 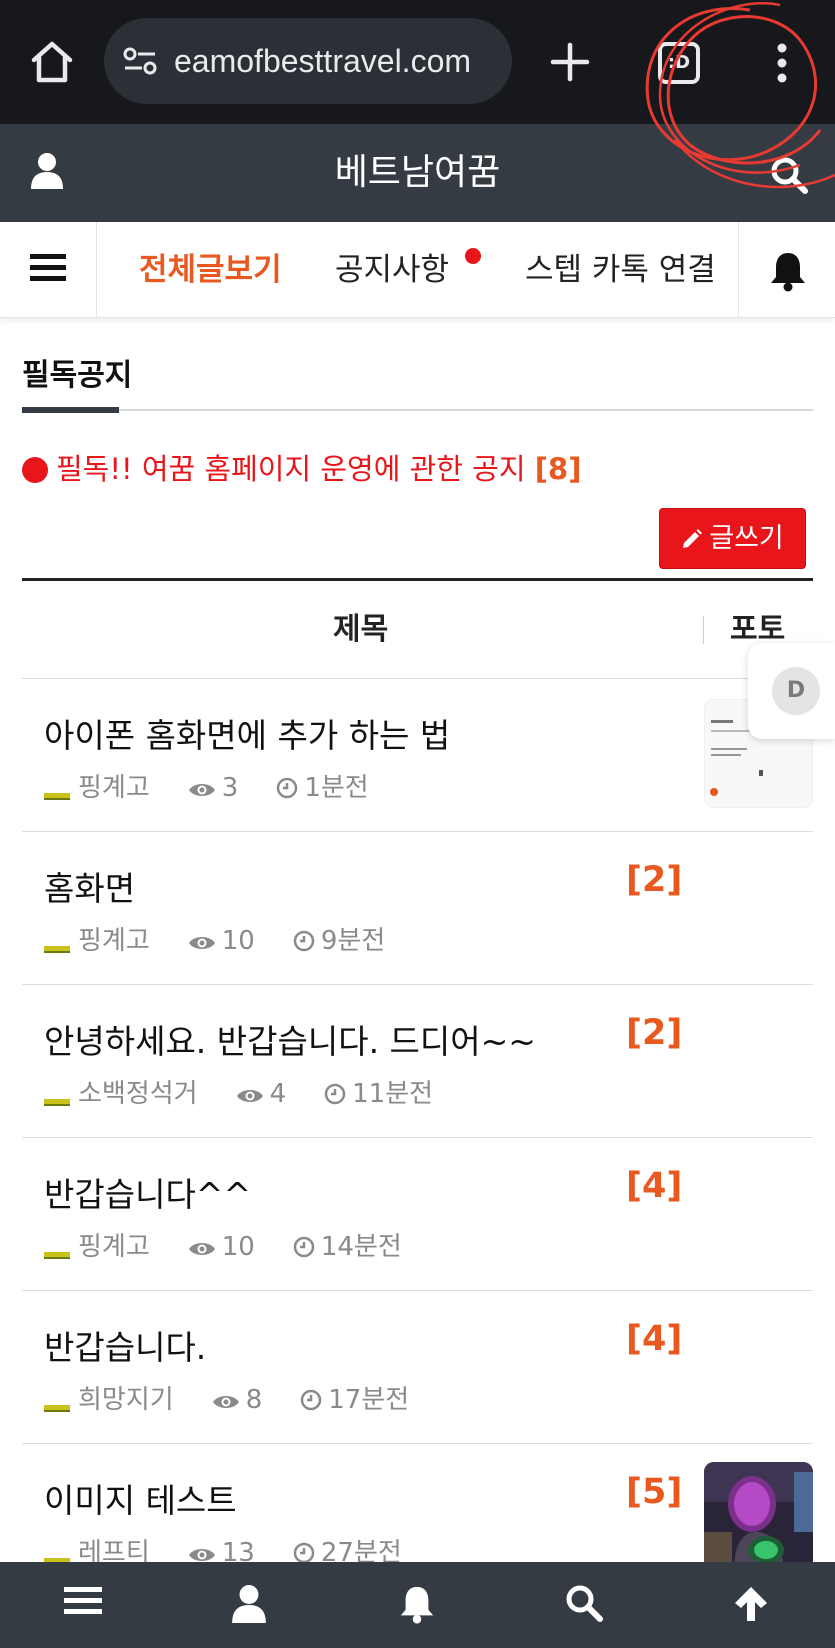 What do you see at coordinates (473, 256) in the screenshot?
I see `notice-new-dot` at bounding box center [473, 256].